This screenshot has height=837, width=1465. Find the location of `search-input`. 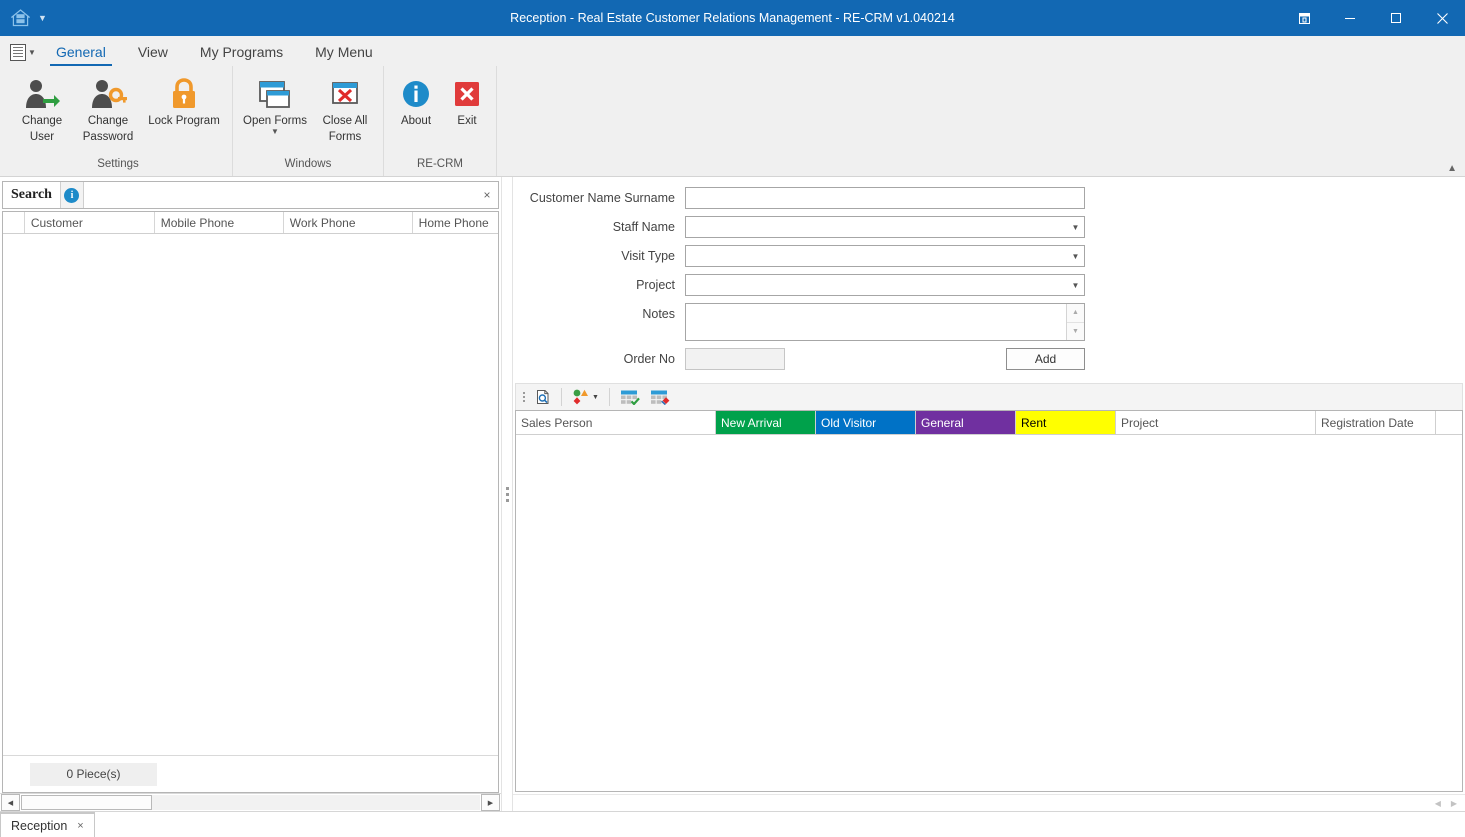

search-input is located at coordinates (279, 195).